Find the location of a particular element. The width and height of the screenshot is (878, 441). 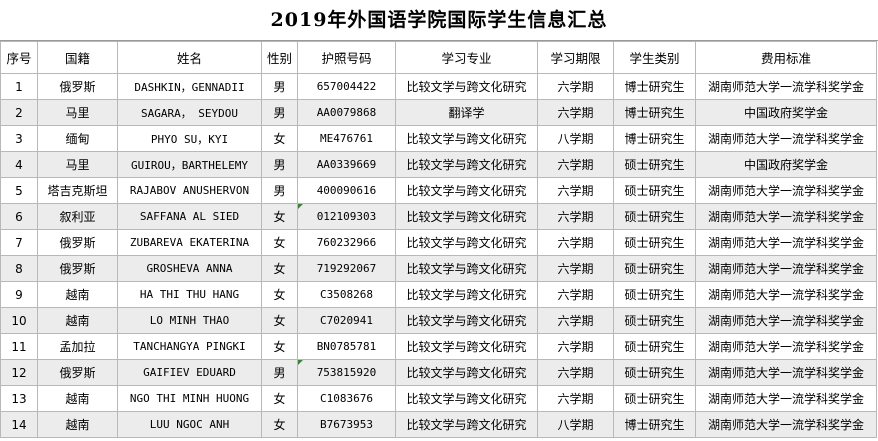

cell-name: RAJABOV ANUSHERVON is located at coordinates (189, 190).